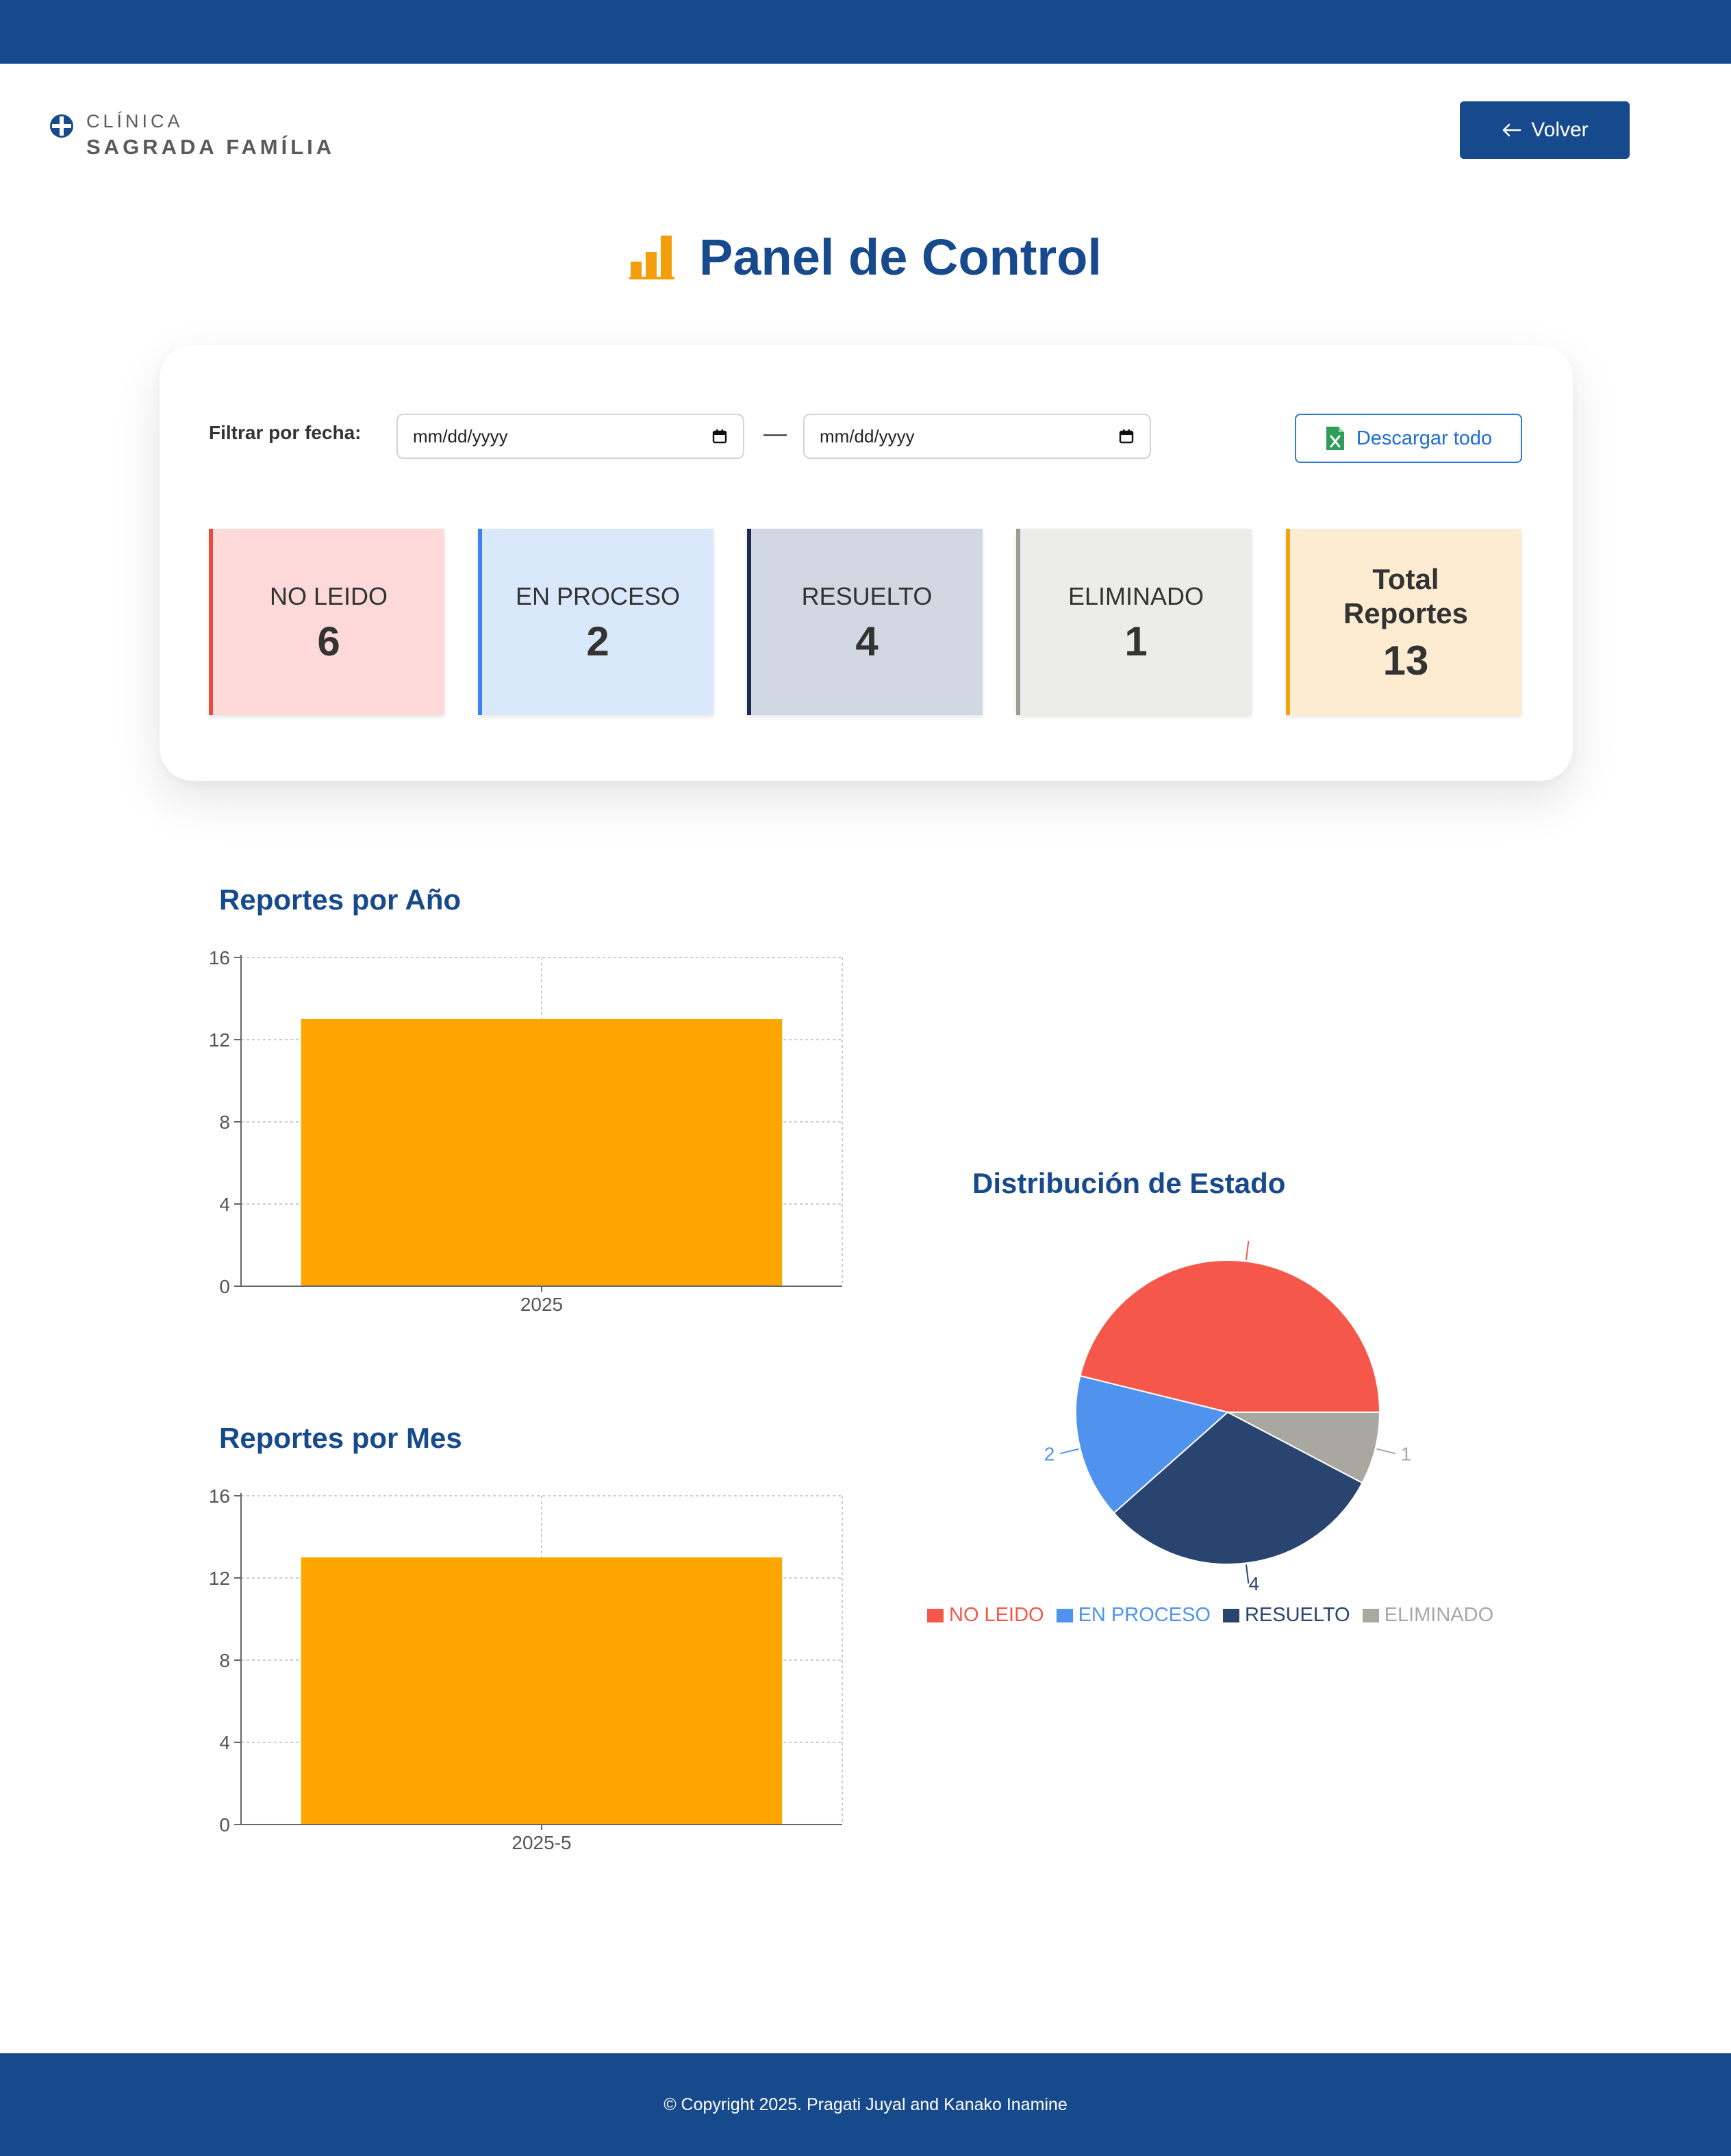 This screenshot has height=2156, width=1731. Describe the element at coordinates (1512, 130) in the screenshot. I see `arrow-left-icon` at that location.